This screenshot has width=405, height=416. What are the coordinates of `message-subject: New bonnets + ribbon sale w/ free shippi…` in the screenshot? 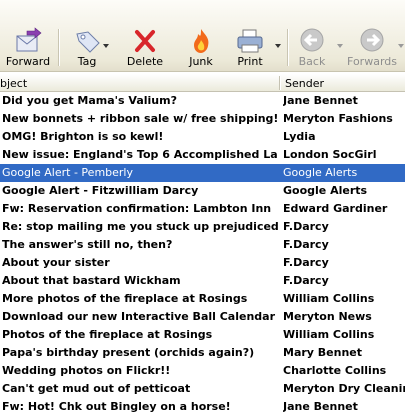 It's located at (140, 118).